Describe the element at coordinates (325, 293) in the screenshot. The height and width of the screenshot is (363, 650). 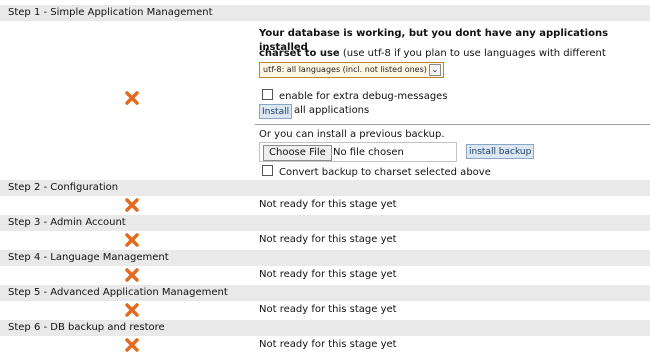
I see `step-header: Step 5 - Advanced Application Management` at that location.